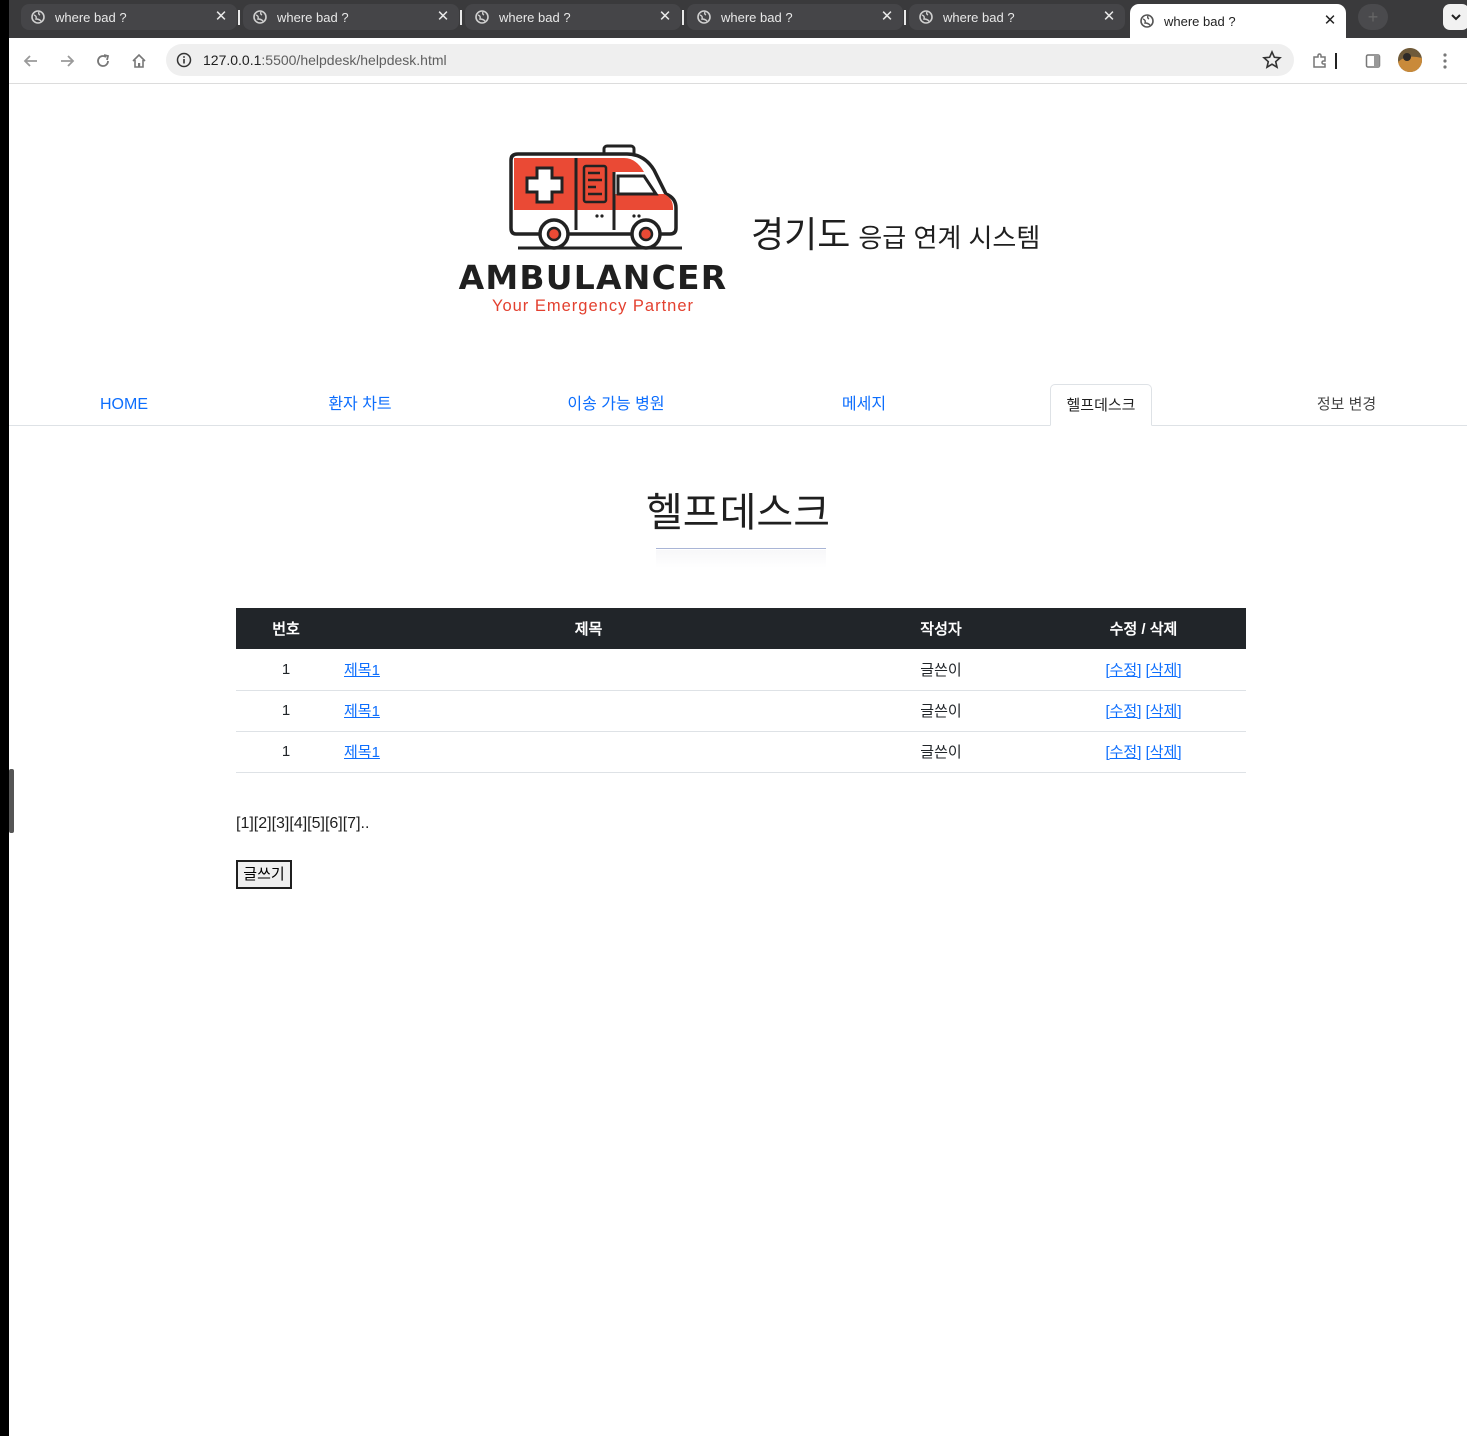  What do you see at coordinates (801, 234) in the screenshot?
I see `system-title-region: 경기도` at bounding box center [801, 234].